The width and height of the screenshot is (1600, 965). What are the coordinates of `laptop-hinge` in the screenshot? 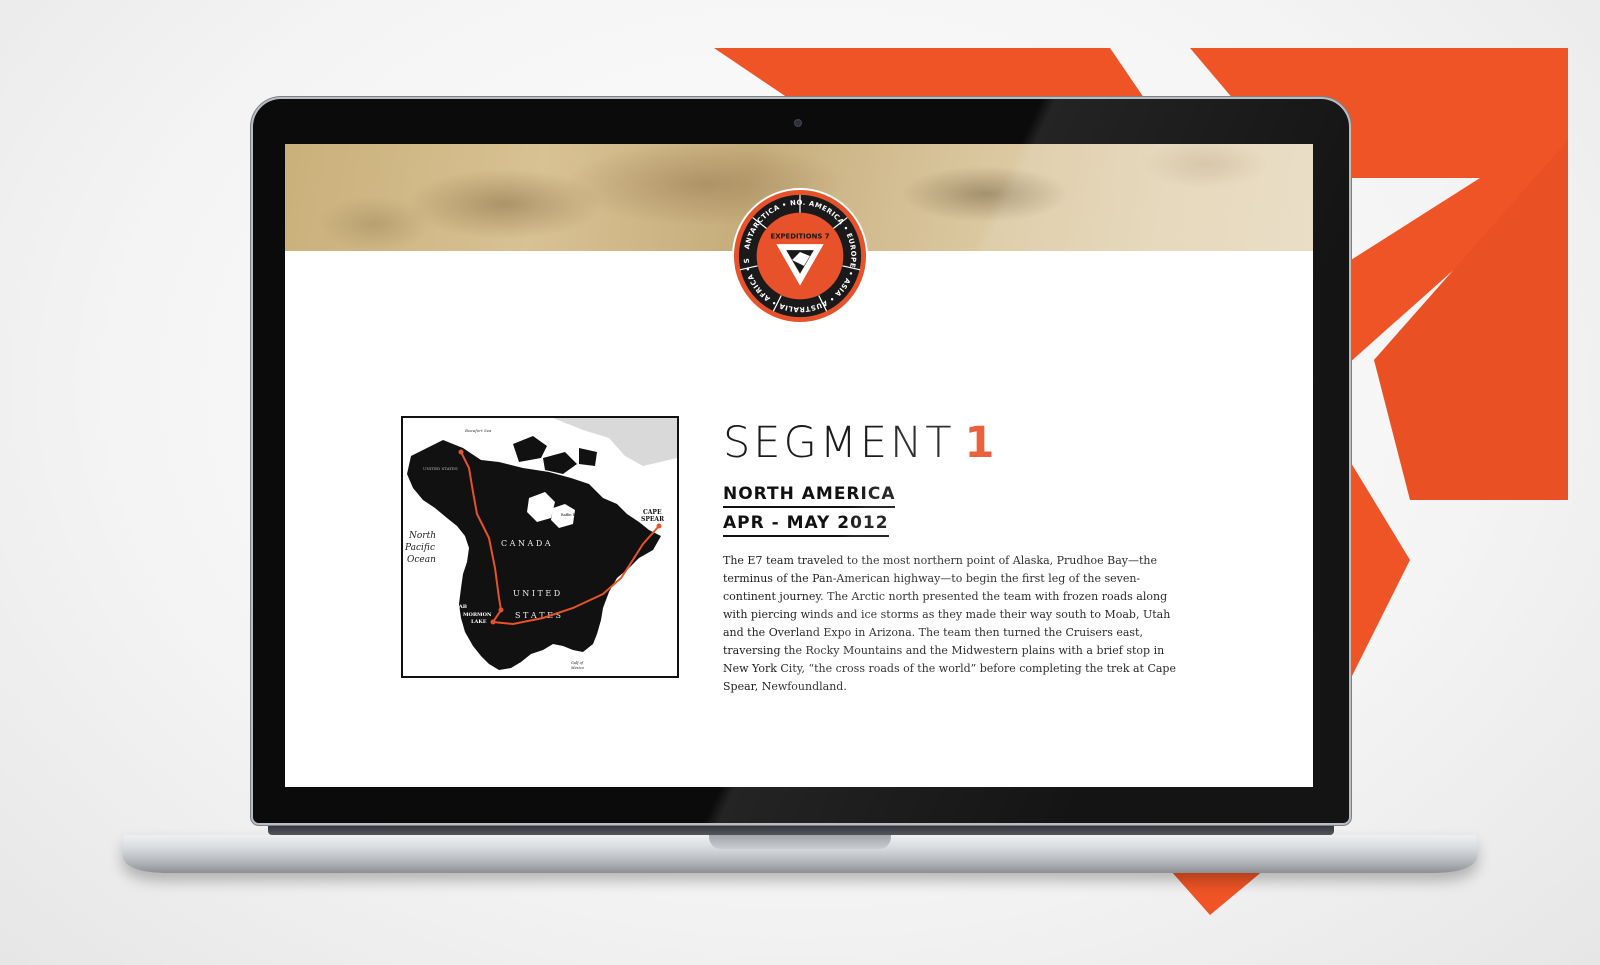 It's located at (801, 829).